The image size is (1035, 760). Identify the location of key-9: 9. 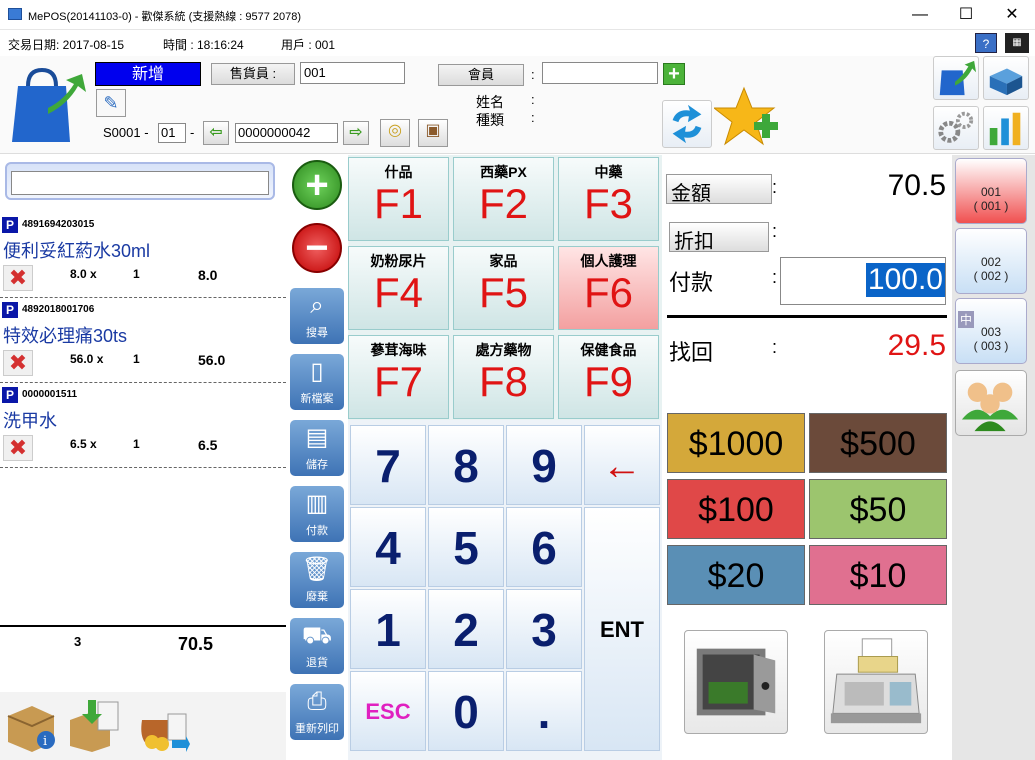
(544, 465).